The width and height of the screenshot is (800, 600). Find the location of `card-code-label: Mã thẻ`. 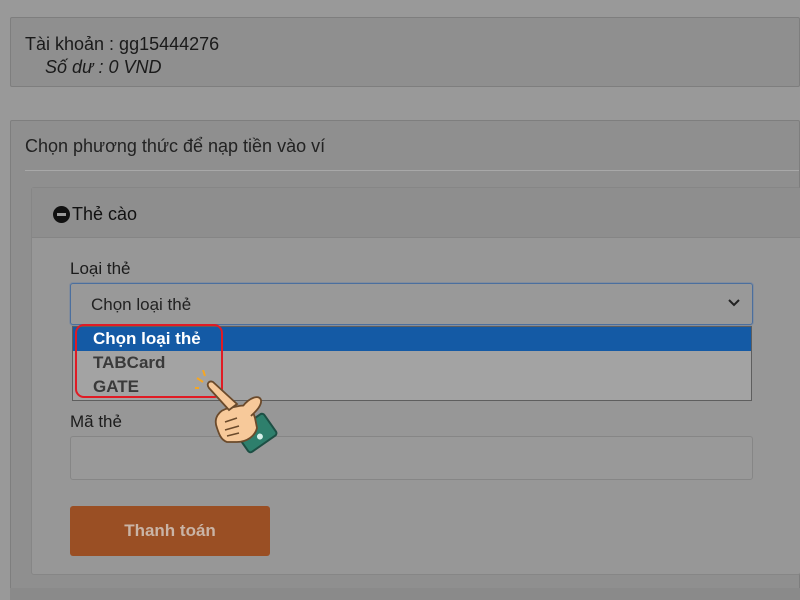

card-code-label: Mã thẻ is located at coordinates (96, 421).